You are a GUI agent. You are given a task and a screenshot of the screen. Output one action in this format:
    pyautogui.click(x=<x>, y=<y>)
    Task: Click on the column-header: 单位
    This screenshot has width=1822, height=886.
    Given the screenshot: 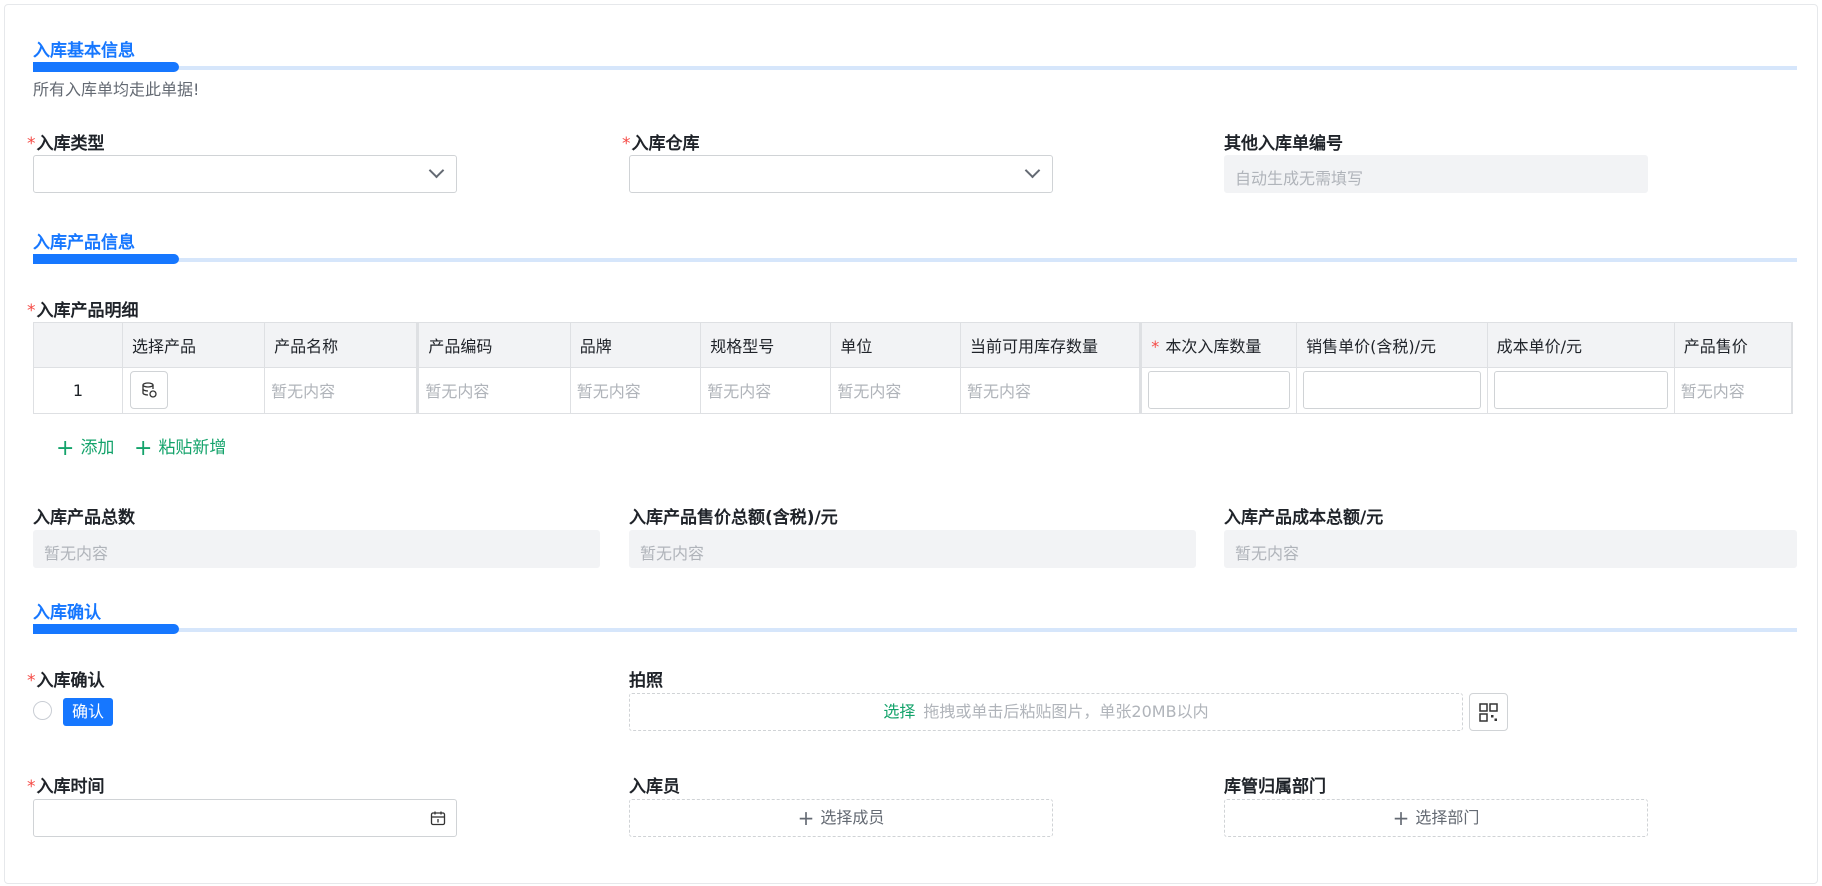 What is the action you would take?
    pyautogui.click(x=895, y=345)
    